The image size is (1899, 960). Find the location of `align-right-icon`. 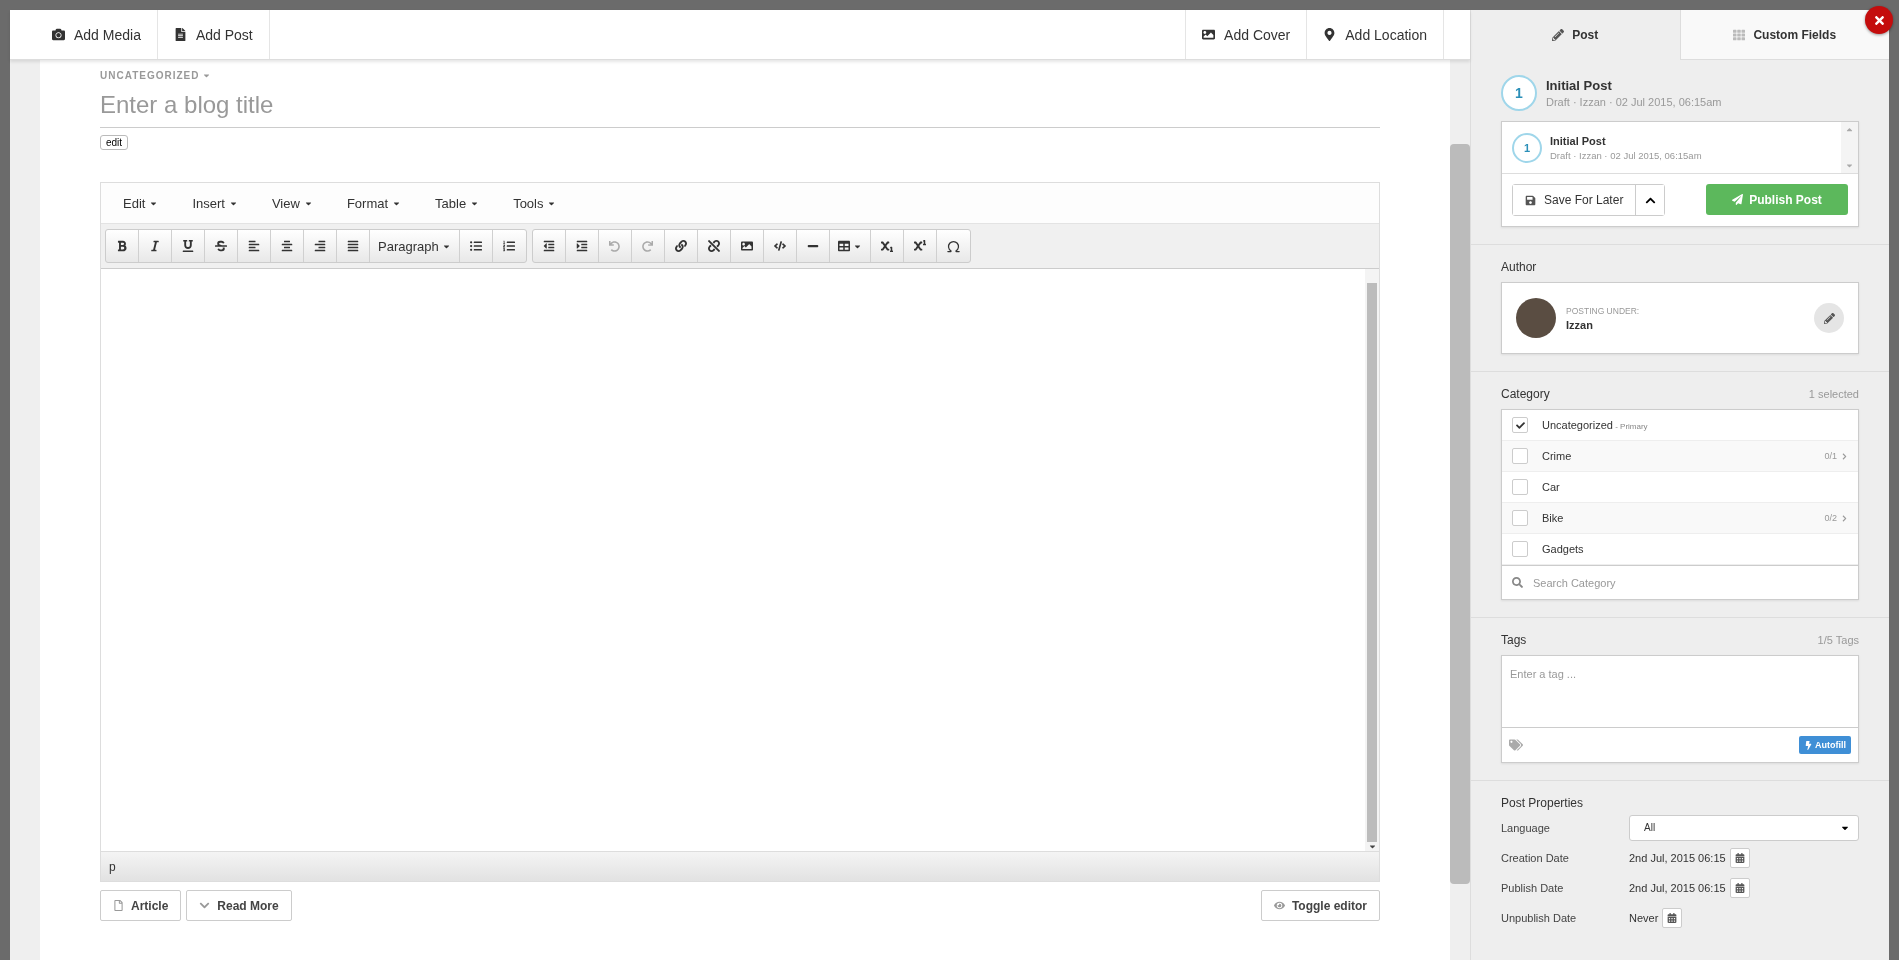

align-right-icon is located at coordinates (320, 246).